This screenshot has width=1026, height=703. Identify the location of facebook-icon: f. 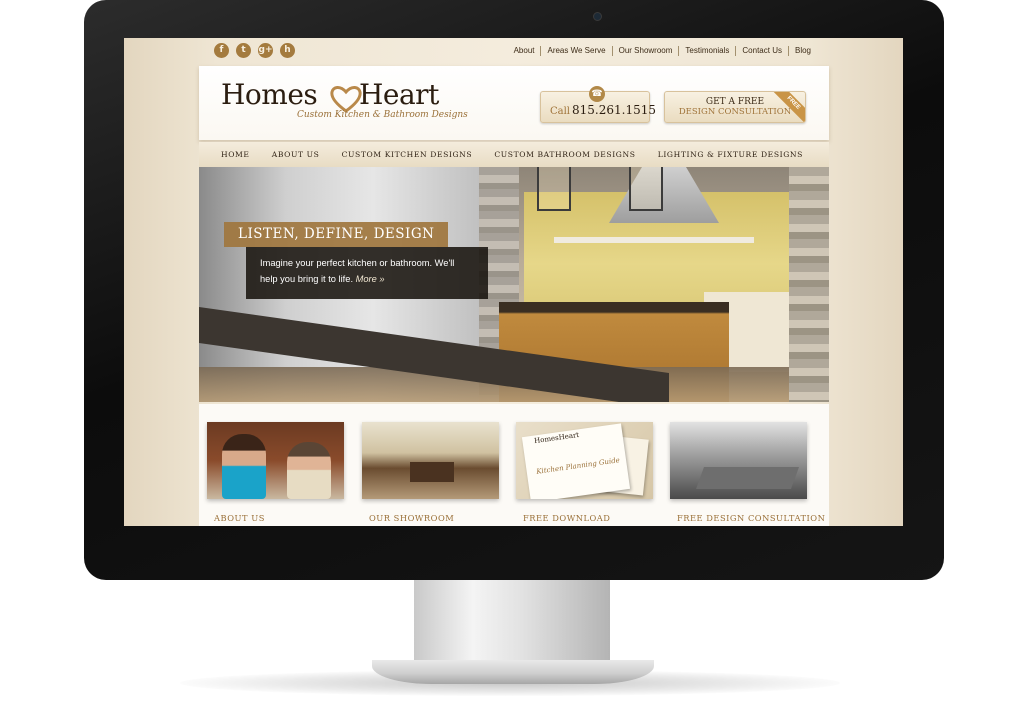
(221, 50).